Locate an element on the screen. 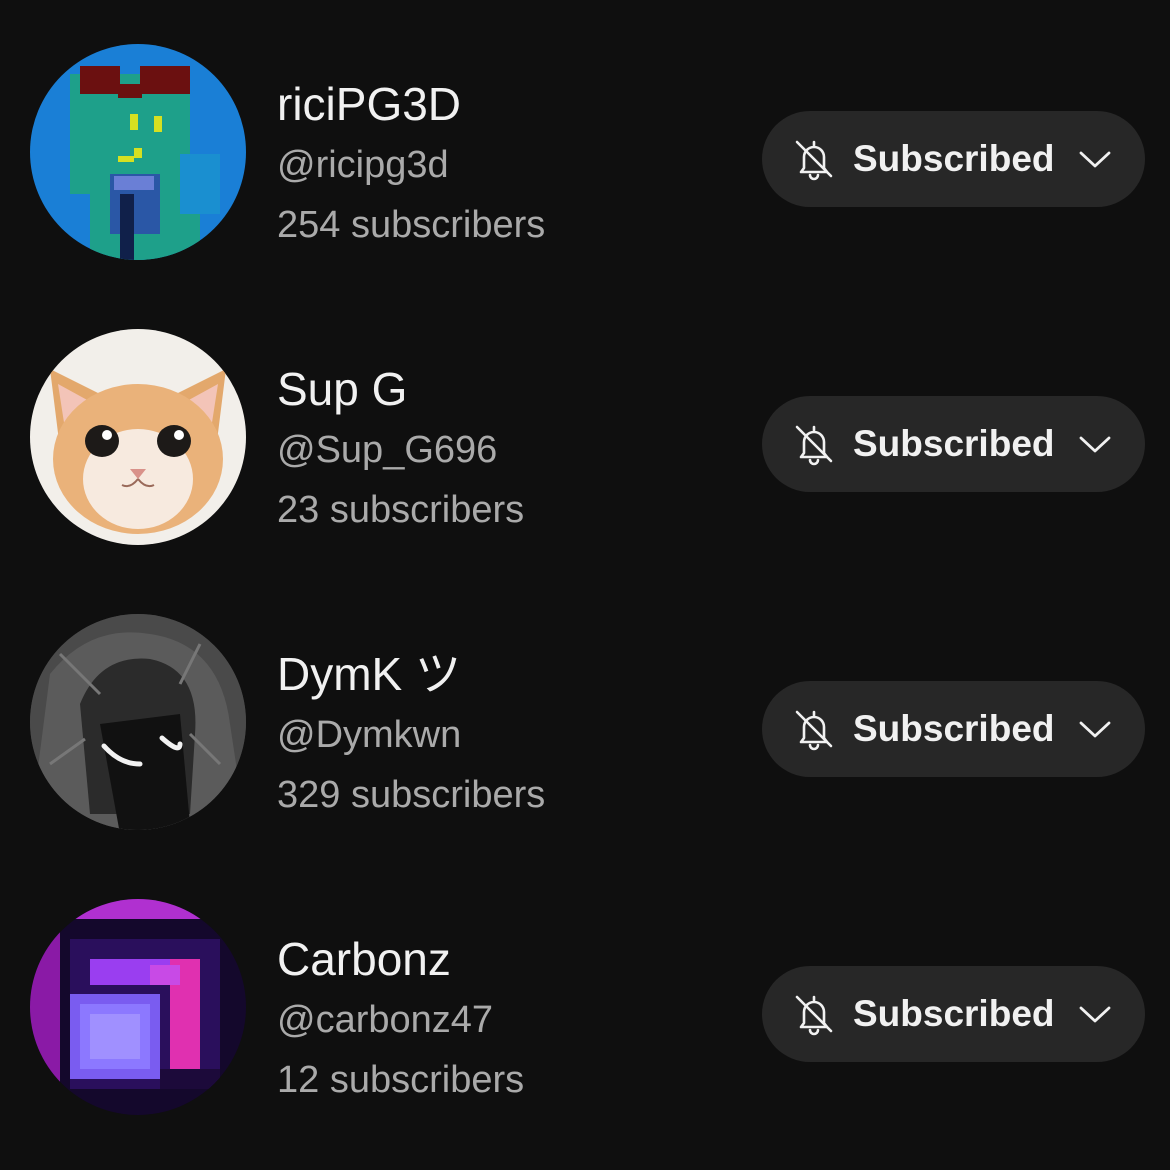 This screenshot has width=1170, height=1170. kitten-avatar-image is located at coordinates (138, 437).